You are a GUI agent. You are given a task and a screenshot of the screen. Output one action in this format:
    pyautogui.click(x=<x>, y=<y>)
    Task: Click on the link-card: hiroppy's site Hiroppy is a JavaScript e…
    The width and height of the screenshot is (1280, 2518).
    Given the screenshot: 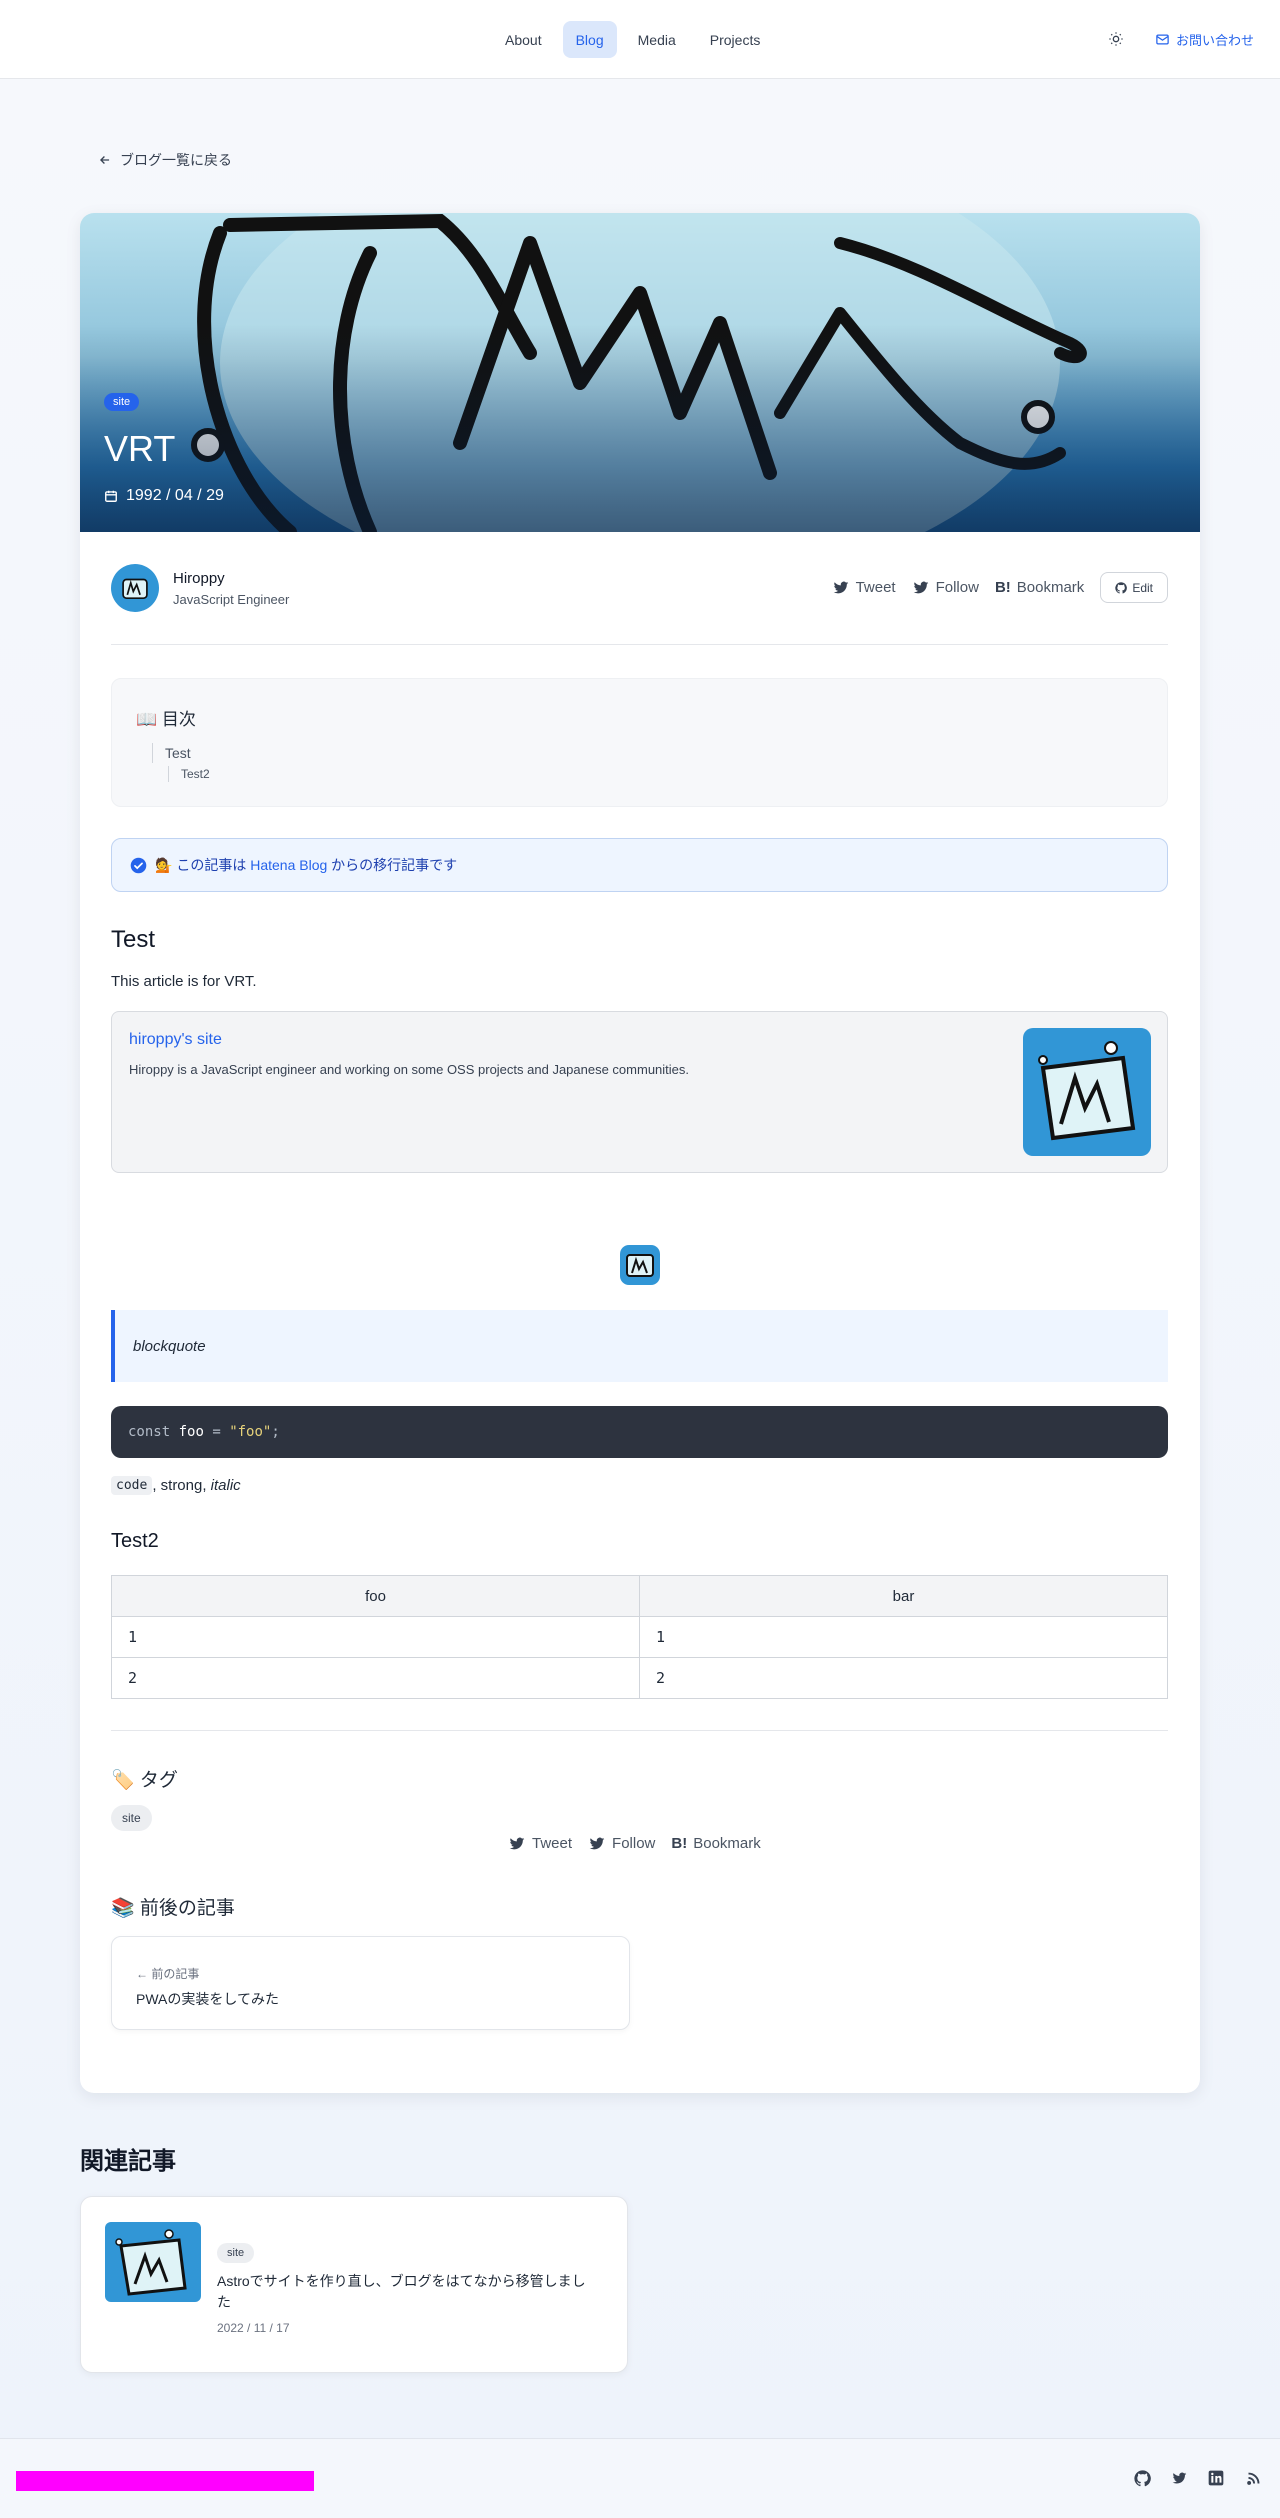 What is the action you would take?
    pyautogui.click(x=639, y=1092)
    